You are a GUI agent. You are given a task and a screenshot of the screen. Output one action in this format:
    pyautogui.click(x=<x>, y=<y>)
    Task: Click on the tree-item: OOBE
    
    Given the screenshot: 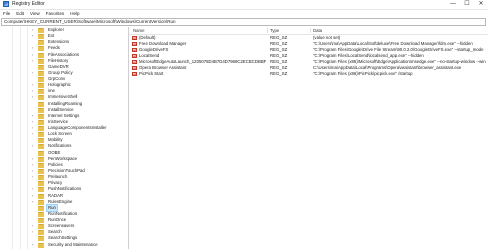 What is the action you would take?
    pyautogui.click(x=63, y=153)
    